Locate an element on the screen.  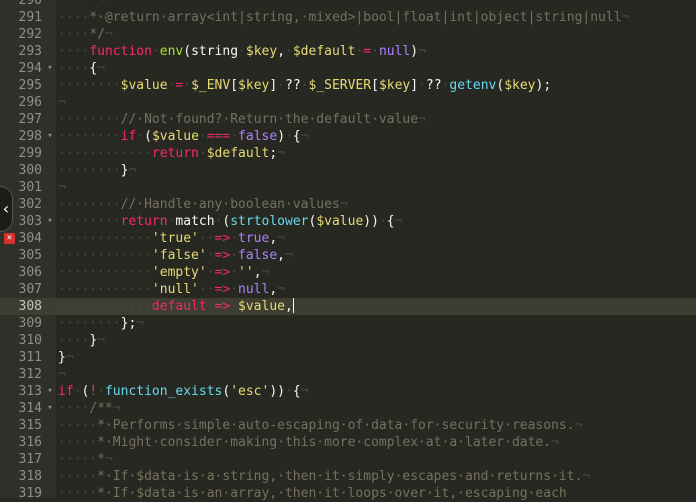
code-line: 299 ············return·$default;¬ is located at coordinates (348, 153).